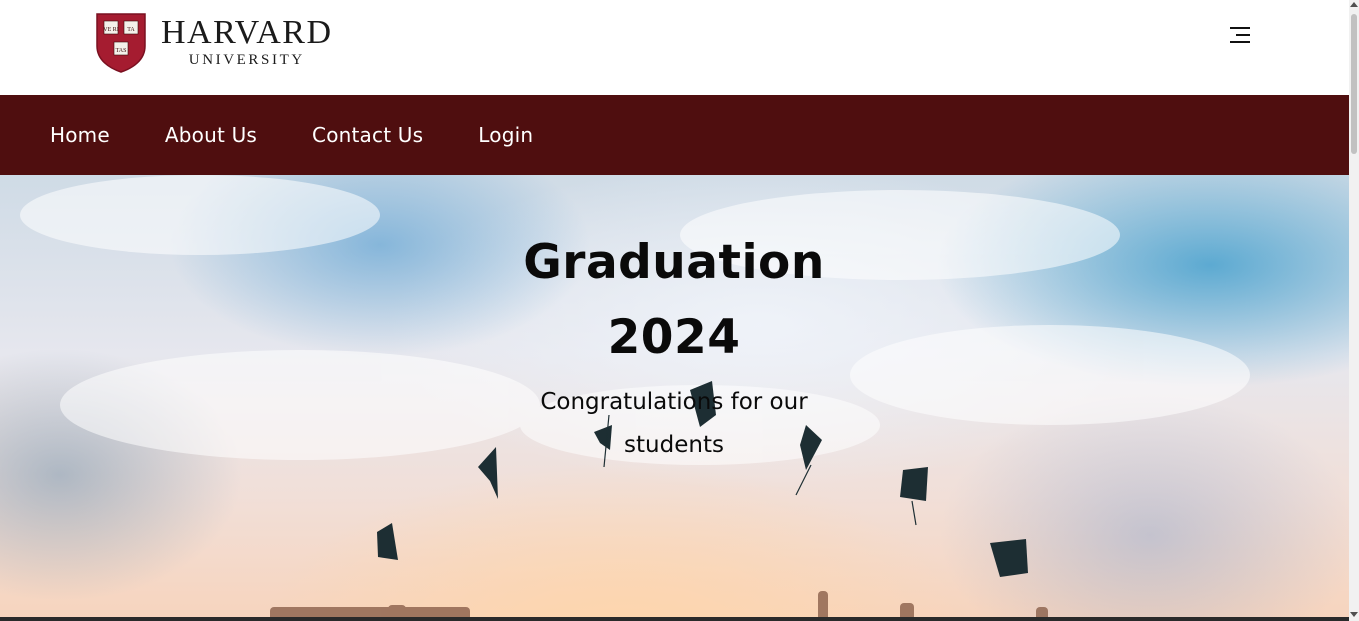  What do you see at coordinates (674, 423) in the screenshot?
I see `hero-subtitle: Congratulations for our students` at bounding box center [674, 423].